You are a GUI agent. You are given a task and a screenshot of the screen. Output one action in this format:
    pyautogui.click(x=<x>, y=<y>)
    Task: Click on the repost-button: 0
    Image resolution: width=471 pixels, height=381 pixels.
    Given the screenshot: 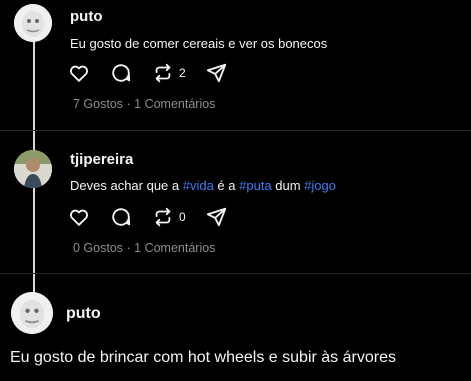 What is the action you would take?
    pyautogui.click(x=169, y=217)
    